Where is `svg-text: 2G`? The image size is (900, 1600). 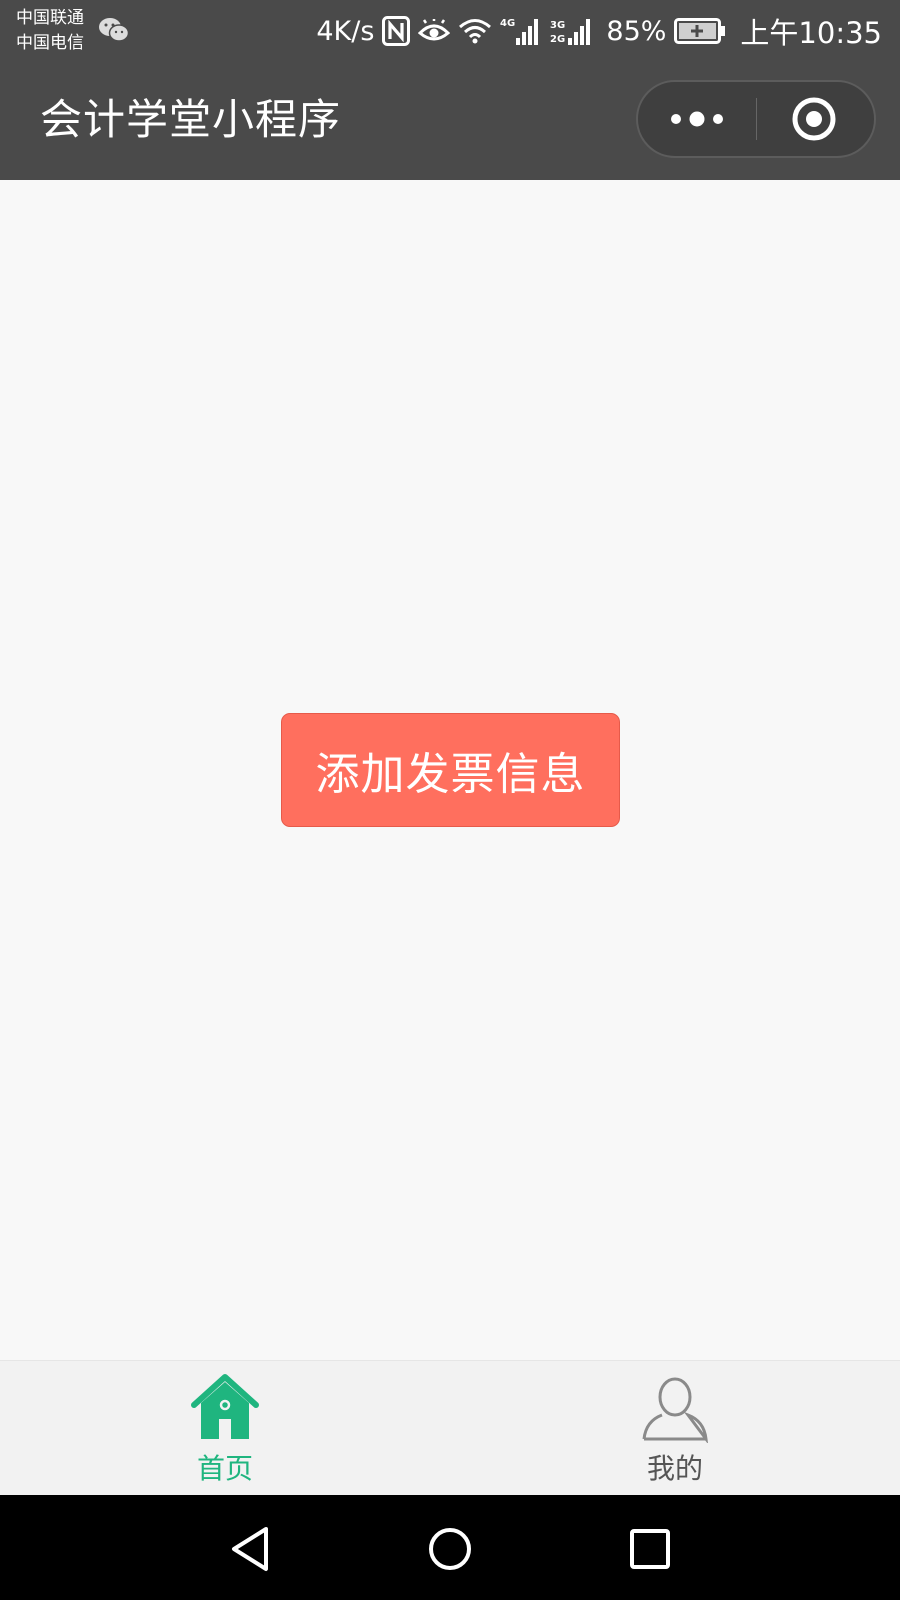 svg-text: 2G is located at coordinates (557, 39).